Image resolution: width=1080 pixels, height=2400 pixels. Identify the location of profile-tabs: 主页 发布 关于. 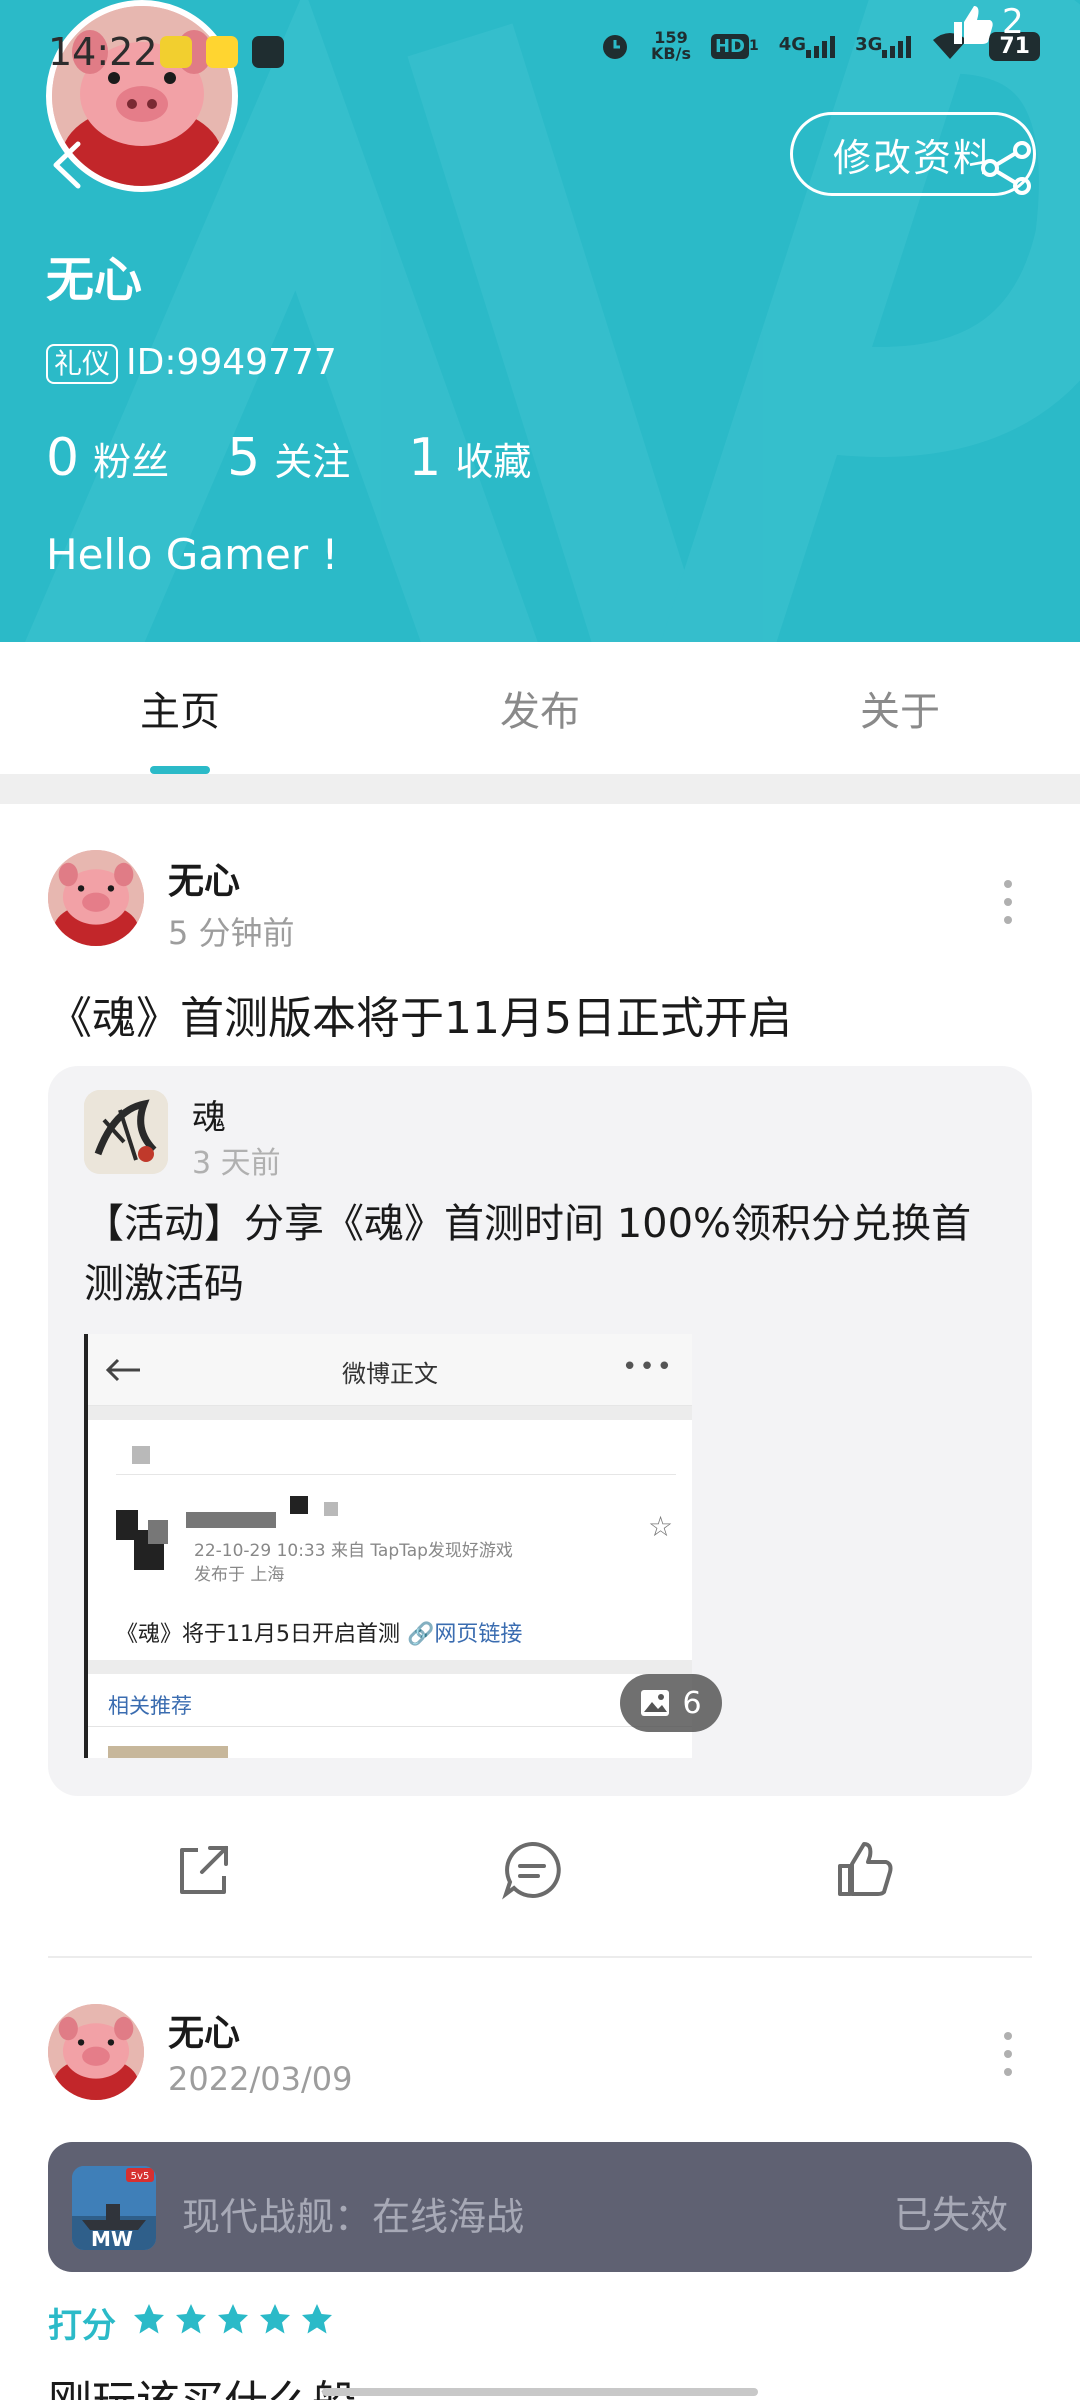
(540, 708).